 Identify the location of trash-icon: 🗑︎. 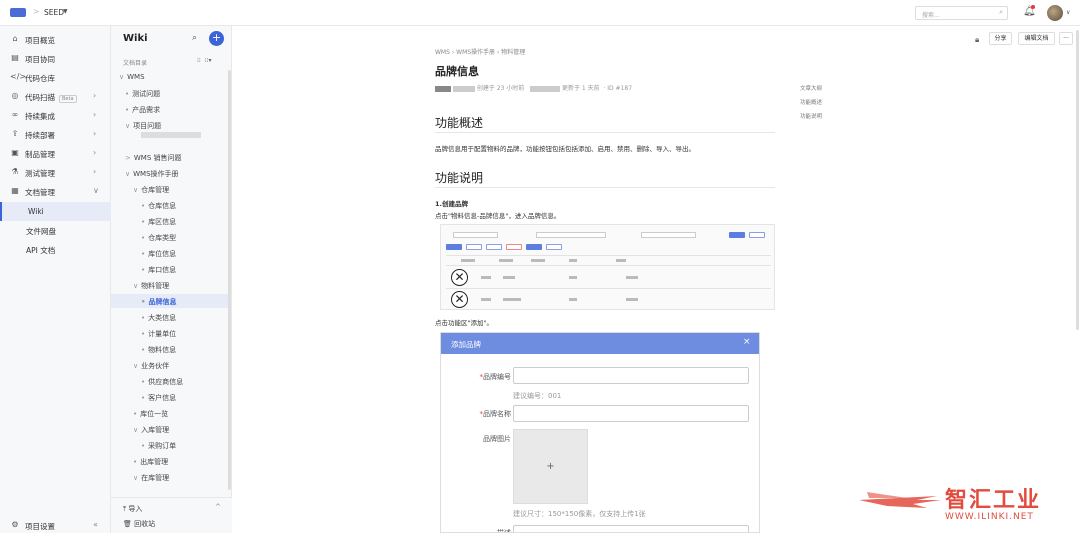
(127, 524).